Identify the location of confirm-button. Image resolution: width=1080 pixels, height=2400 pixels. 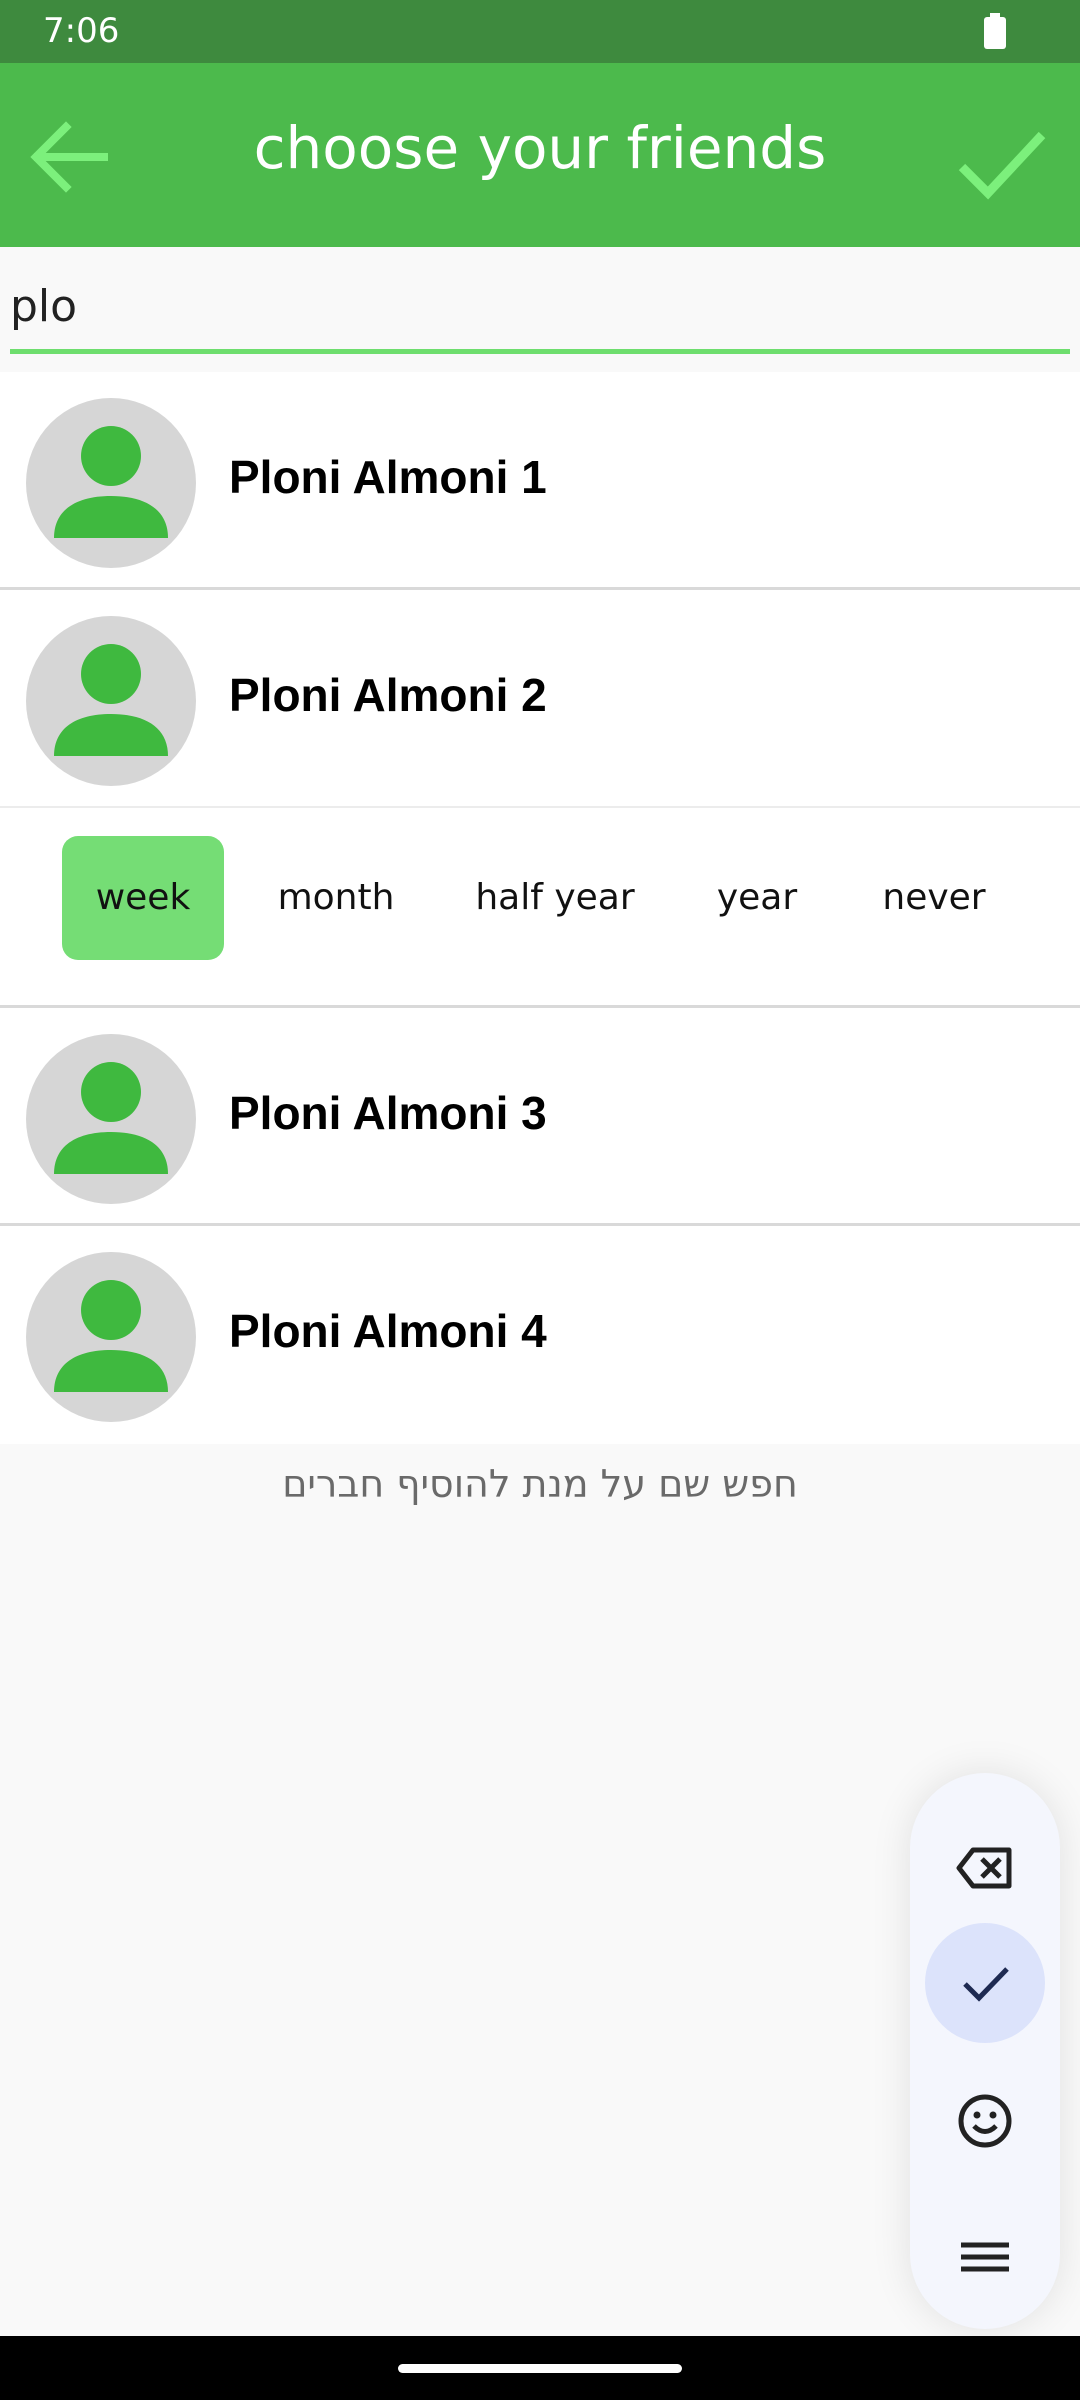
(1002, 163).